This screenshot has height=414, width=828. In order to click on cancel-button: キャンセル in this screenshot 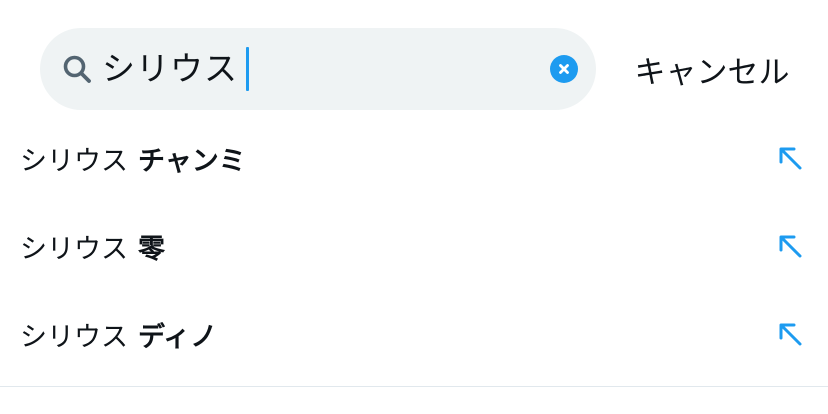, I will do `click(712, 69)`.